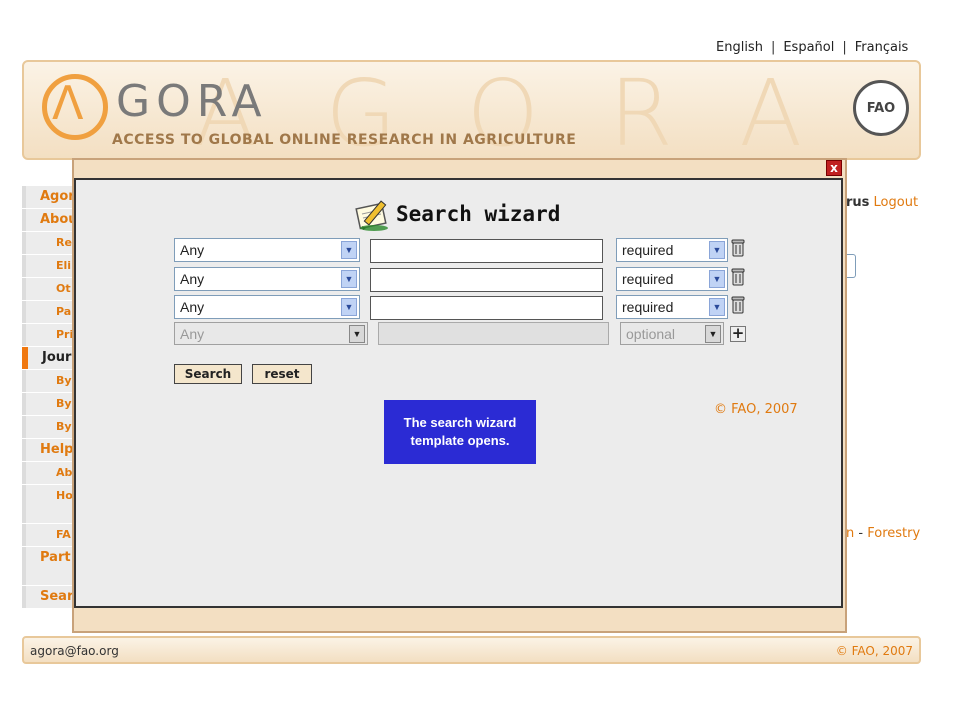  Describe the element at coordinates (49, 566) in the screenshot. I see `sidebar-item-15: Part Login` at that location.